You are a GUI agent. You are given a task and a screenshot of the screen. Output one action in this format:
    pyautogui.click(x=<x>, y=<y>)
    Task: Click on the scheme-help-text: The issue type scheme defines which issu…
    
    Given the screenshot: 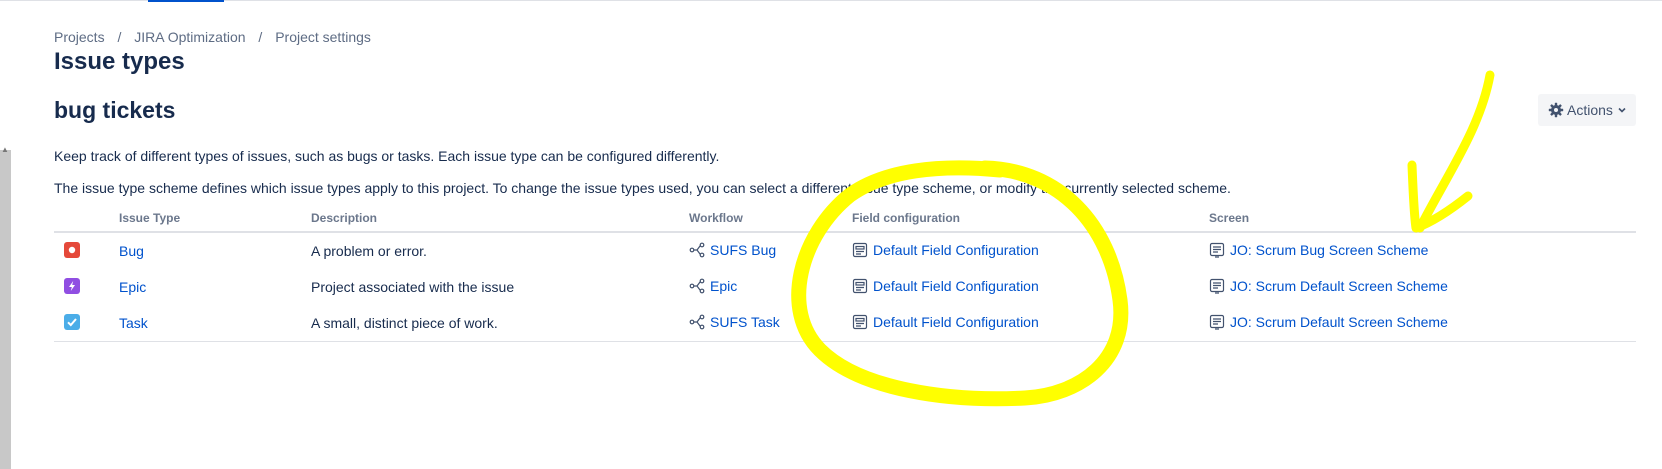 What is the action you would take?
    pyautogui.click(x=642, y=188)
    